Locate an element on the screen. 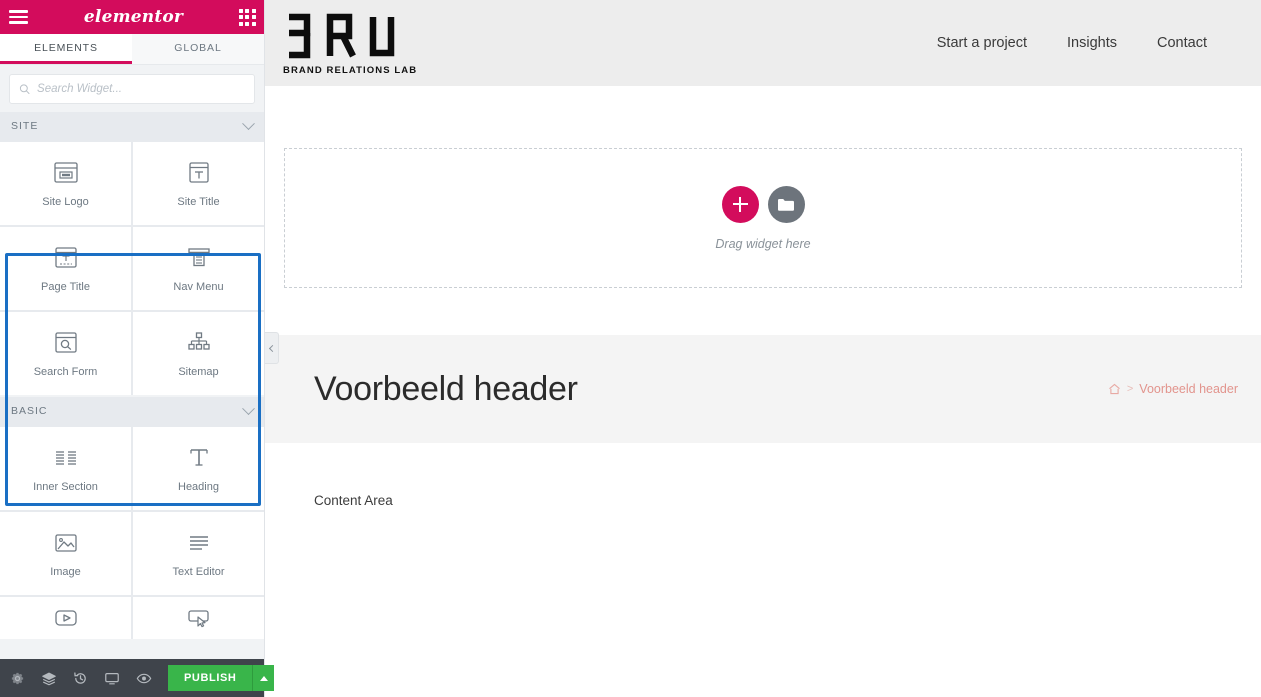  site-title-icon is located at coordinates (199, 173).